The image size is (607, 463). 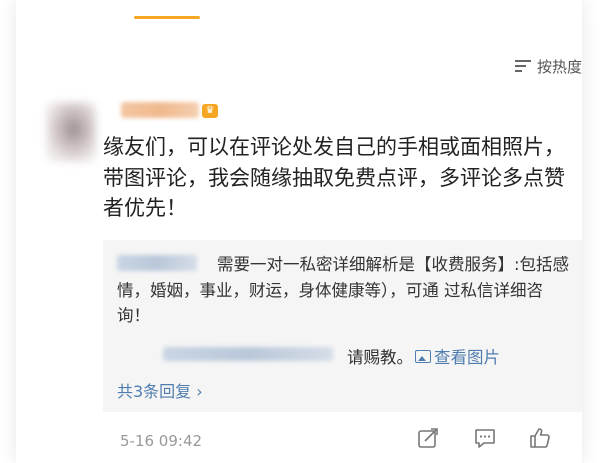 I want to click on comment-button, so click(x=485, y=438).